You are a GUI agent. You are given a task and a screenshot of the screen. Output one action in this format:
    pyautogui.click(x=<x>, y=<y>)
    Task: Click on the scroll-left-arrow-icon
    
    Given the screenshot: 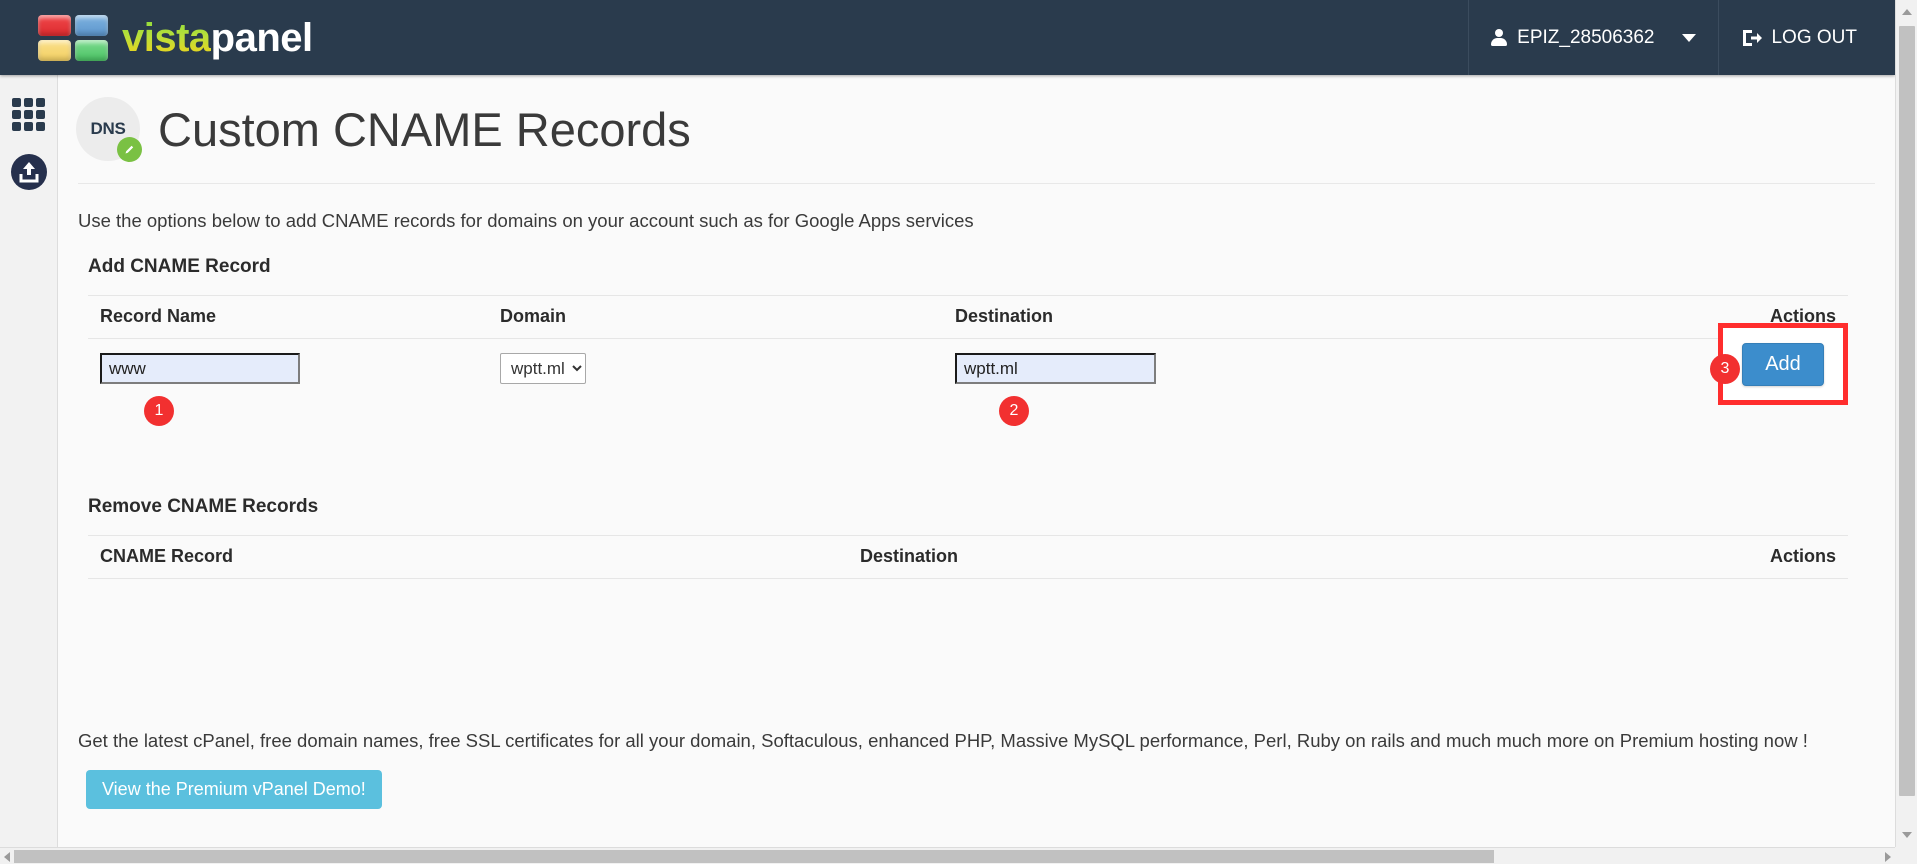 What is the action you would take?
    pyautogui.click(x=7, y=857)
    